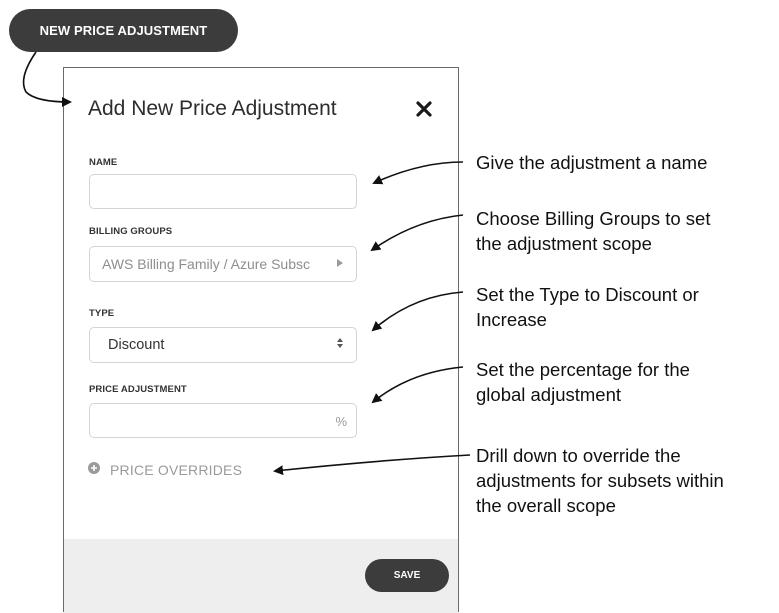  Describe the element at coordinates (341, 421) in the screenshot. I see `percent-suffix: %` at that location.